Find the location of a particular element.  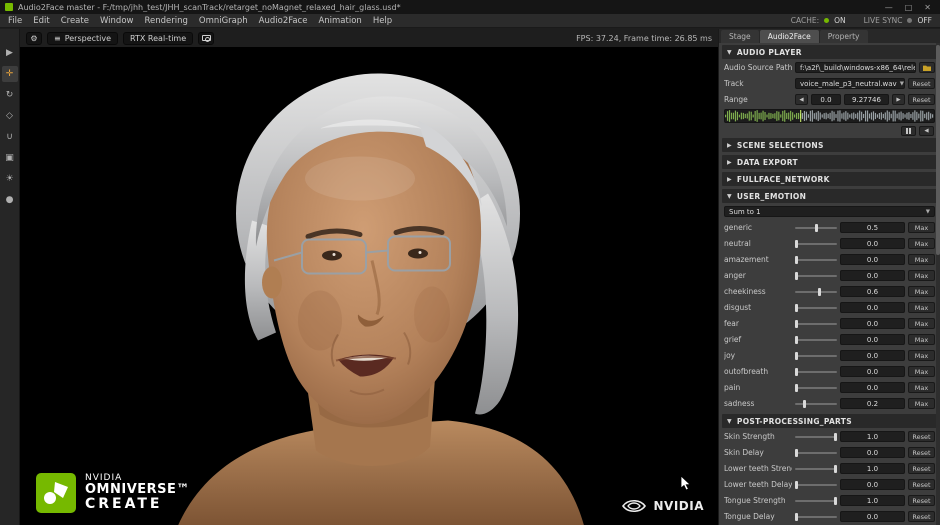

section-header-scene-selections: ▶ SCENE SELECTIONS is located at coordinates (829, 145).